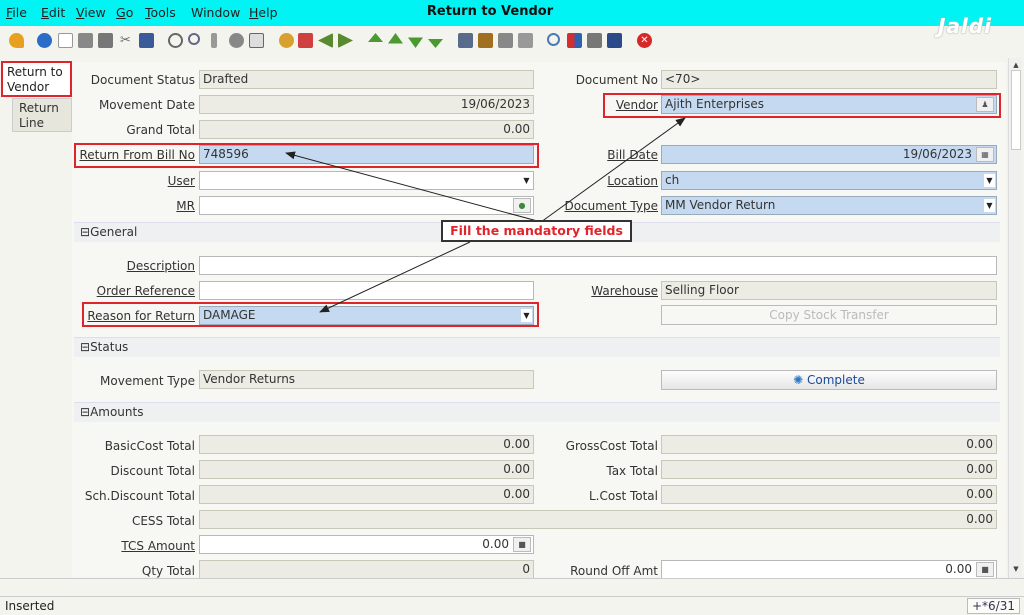 This screenshot has height=615, width=1024. I want to click on tab-return-line: Return Line, so click(42, 115).